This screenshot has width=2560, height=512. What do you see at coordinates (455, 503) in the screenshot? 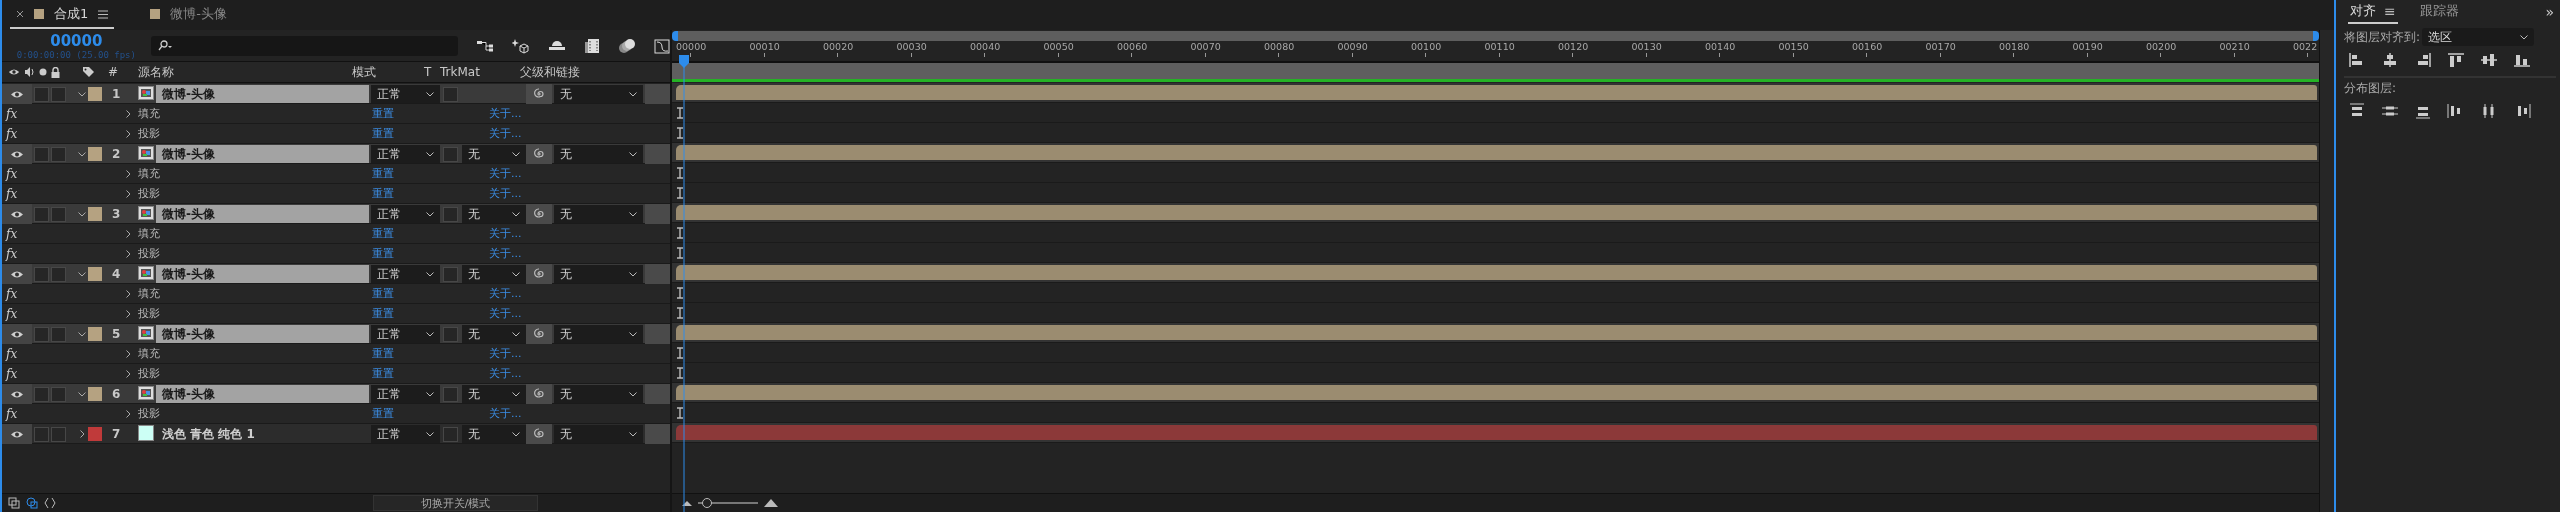
I see `toggle-switches-button: 切换开关/模式` at bounding box center [455, 503].